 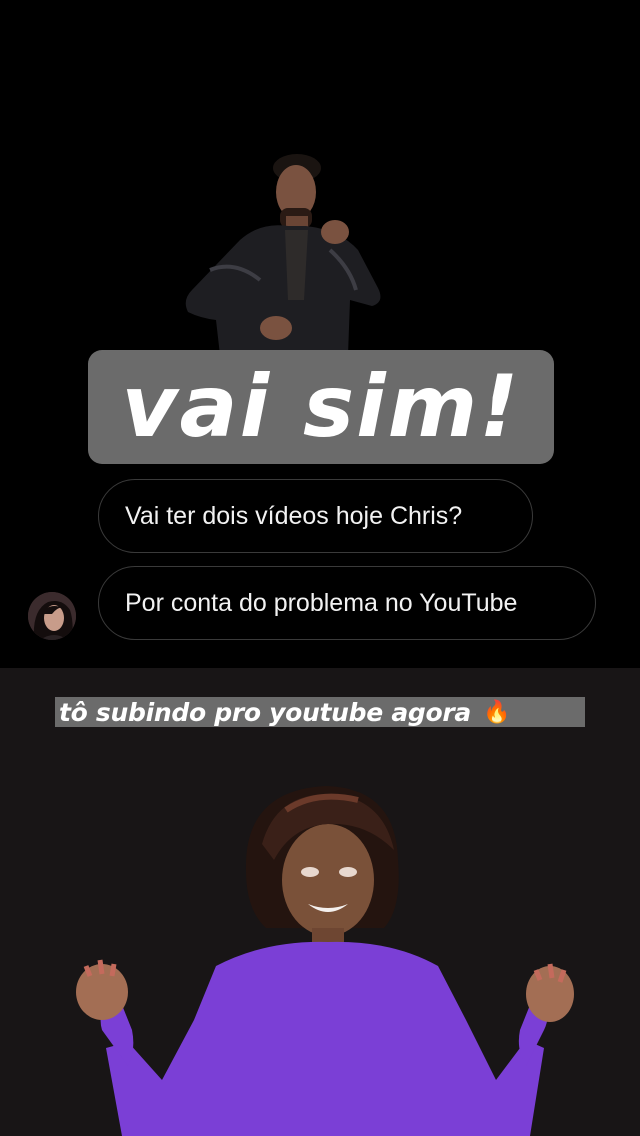 I want to click on headline-text: vai sim!, so click(x=321, y=407).